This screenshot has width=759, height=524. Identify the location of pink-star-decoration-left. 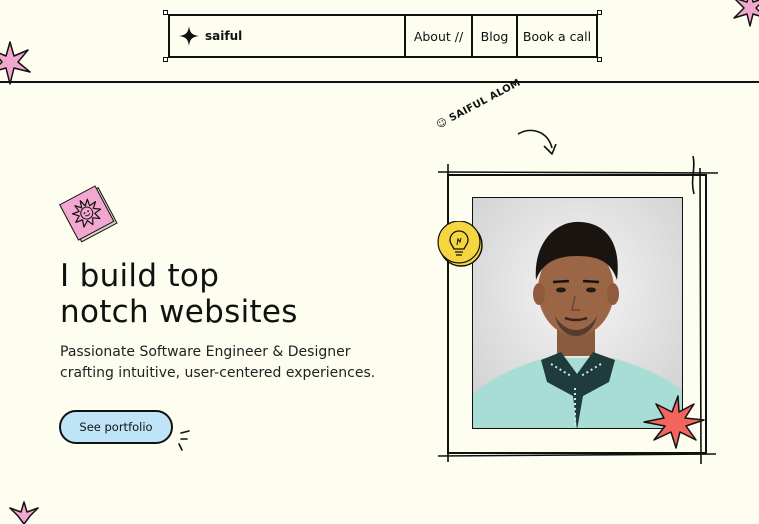
(15, 63).